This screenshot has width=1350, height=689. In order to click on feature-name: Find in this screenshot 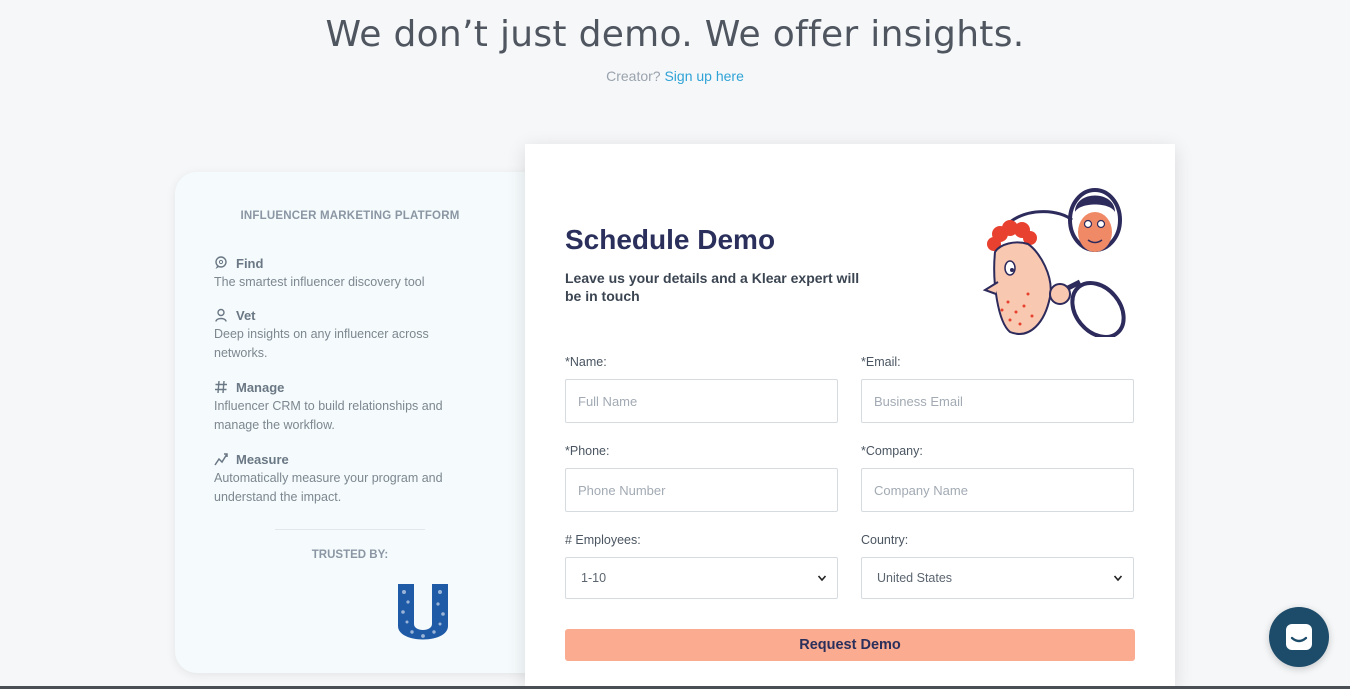, I will do `click(250, 263)`.